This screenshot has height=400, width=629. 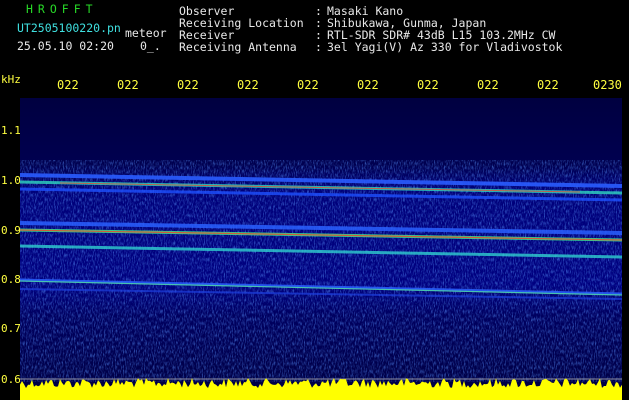 I want to click on y-tick-label: 1.0, so click(x=11, y=180).